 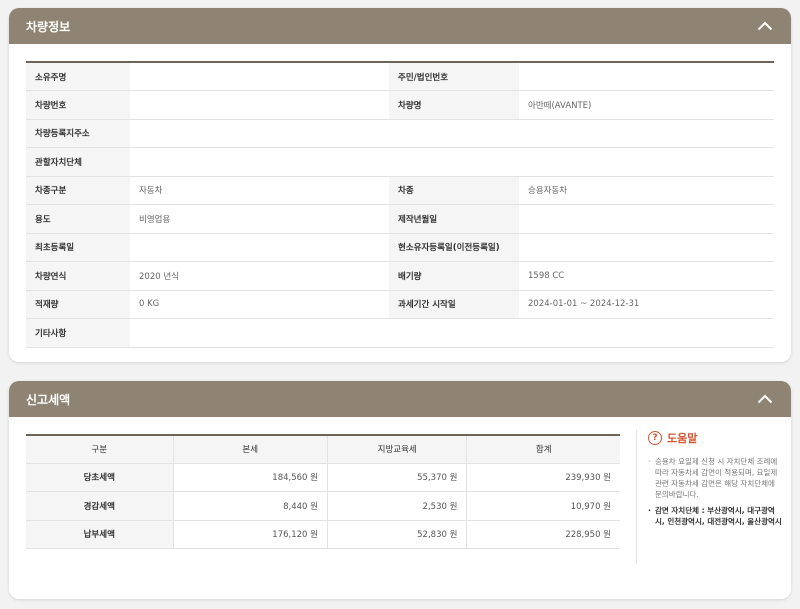 What do you see at coordinates (454, 190) in the screenshot?
I see `field-label: 차종` at bounding box center [454, 190].